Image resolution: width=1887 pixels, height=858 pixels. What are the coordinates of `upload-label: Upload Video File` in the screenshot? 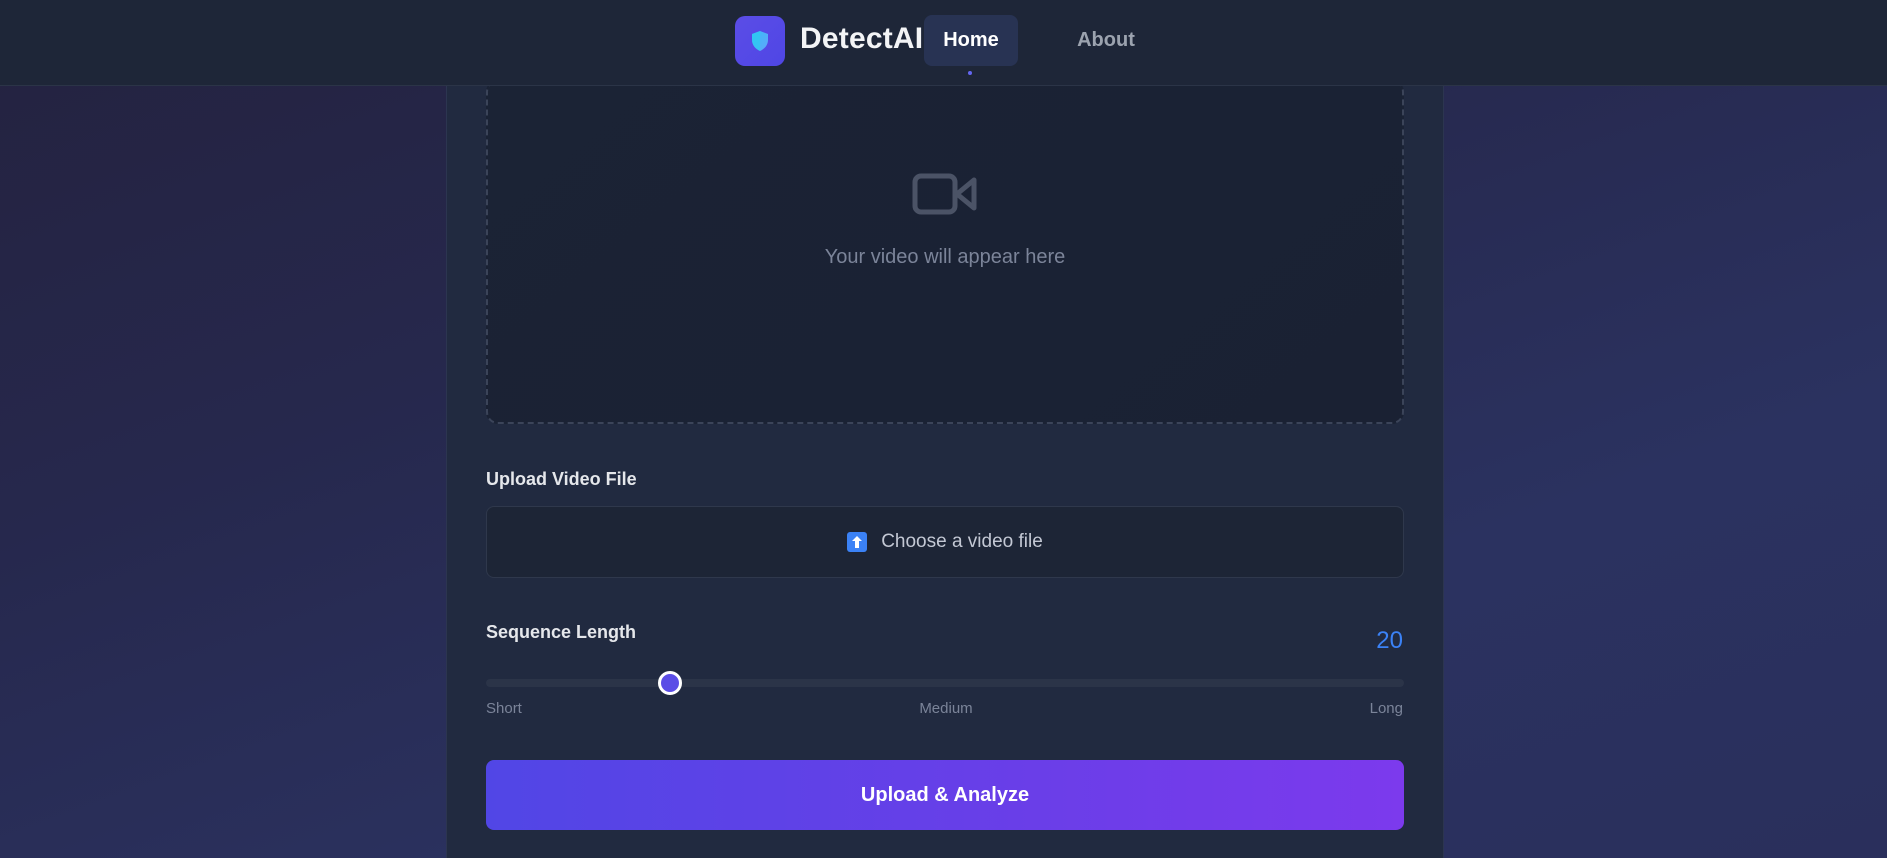 It's located at (561, 479).